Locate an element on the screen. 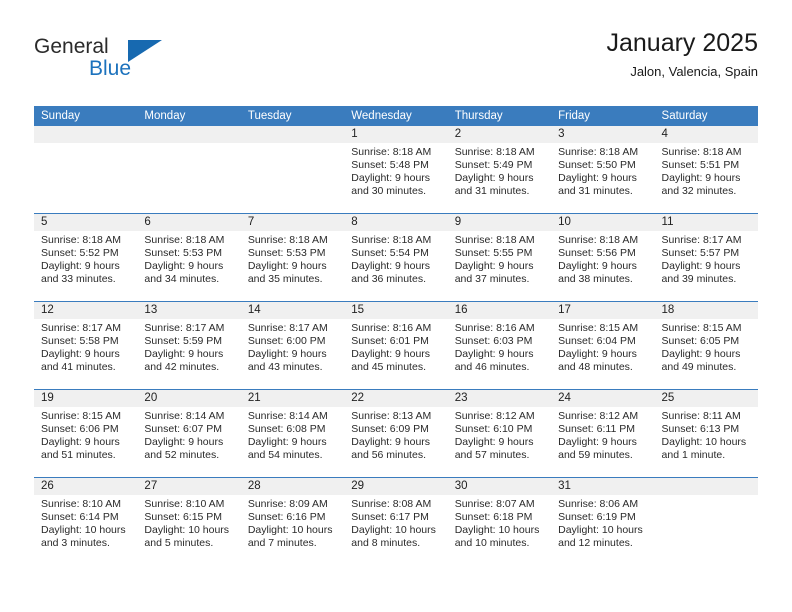  sunset-text: Sunset: 6:13 PM is located at coordinates (700, 429).